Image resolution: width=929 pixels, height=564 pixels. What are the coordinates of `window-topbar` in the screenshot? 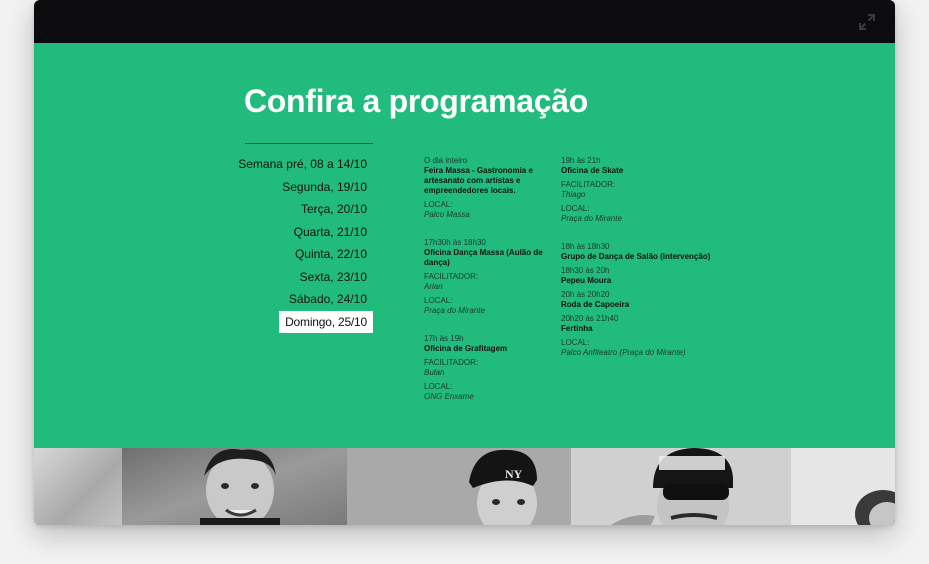 It's located at (464, 21).